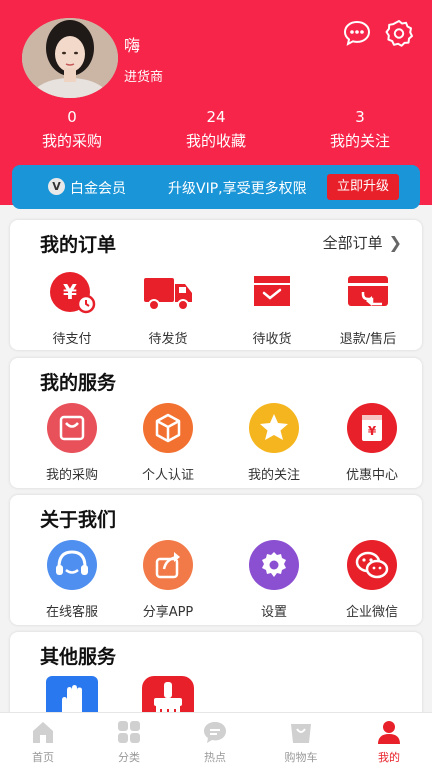  I want to click on tab-label: 分类, so click(129, 757).